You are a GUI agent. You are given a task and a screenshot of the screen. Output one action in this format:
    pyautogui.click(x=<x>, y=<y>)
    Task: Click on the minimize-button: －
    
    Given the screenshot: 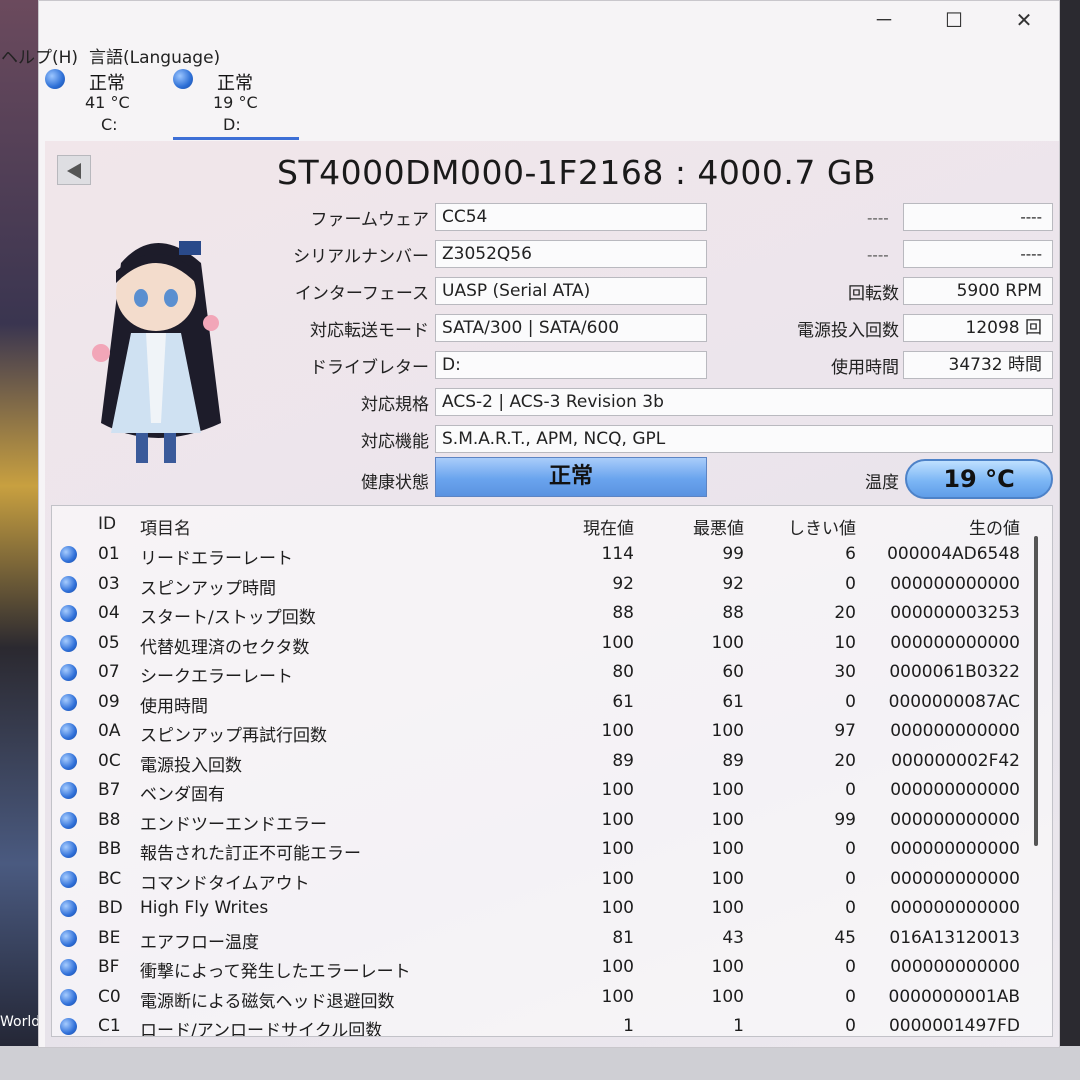 What is the action you would take?
    pyautogui.click(x=884, y=20)
    